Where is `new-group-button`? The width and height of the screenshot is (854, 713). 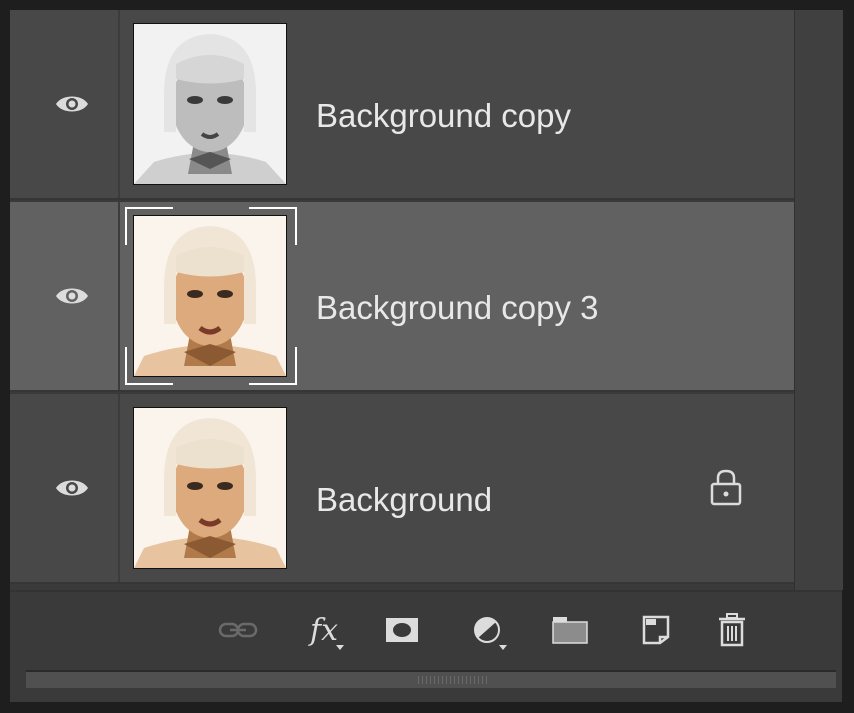
new-group-button is located at coordinates (570, 630).